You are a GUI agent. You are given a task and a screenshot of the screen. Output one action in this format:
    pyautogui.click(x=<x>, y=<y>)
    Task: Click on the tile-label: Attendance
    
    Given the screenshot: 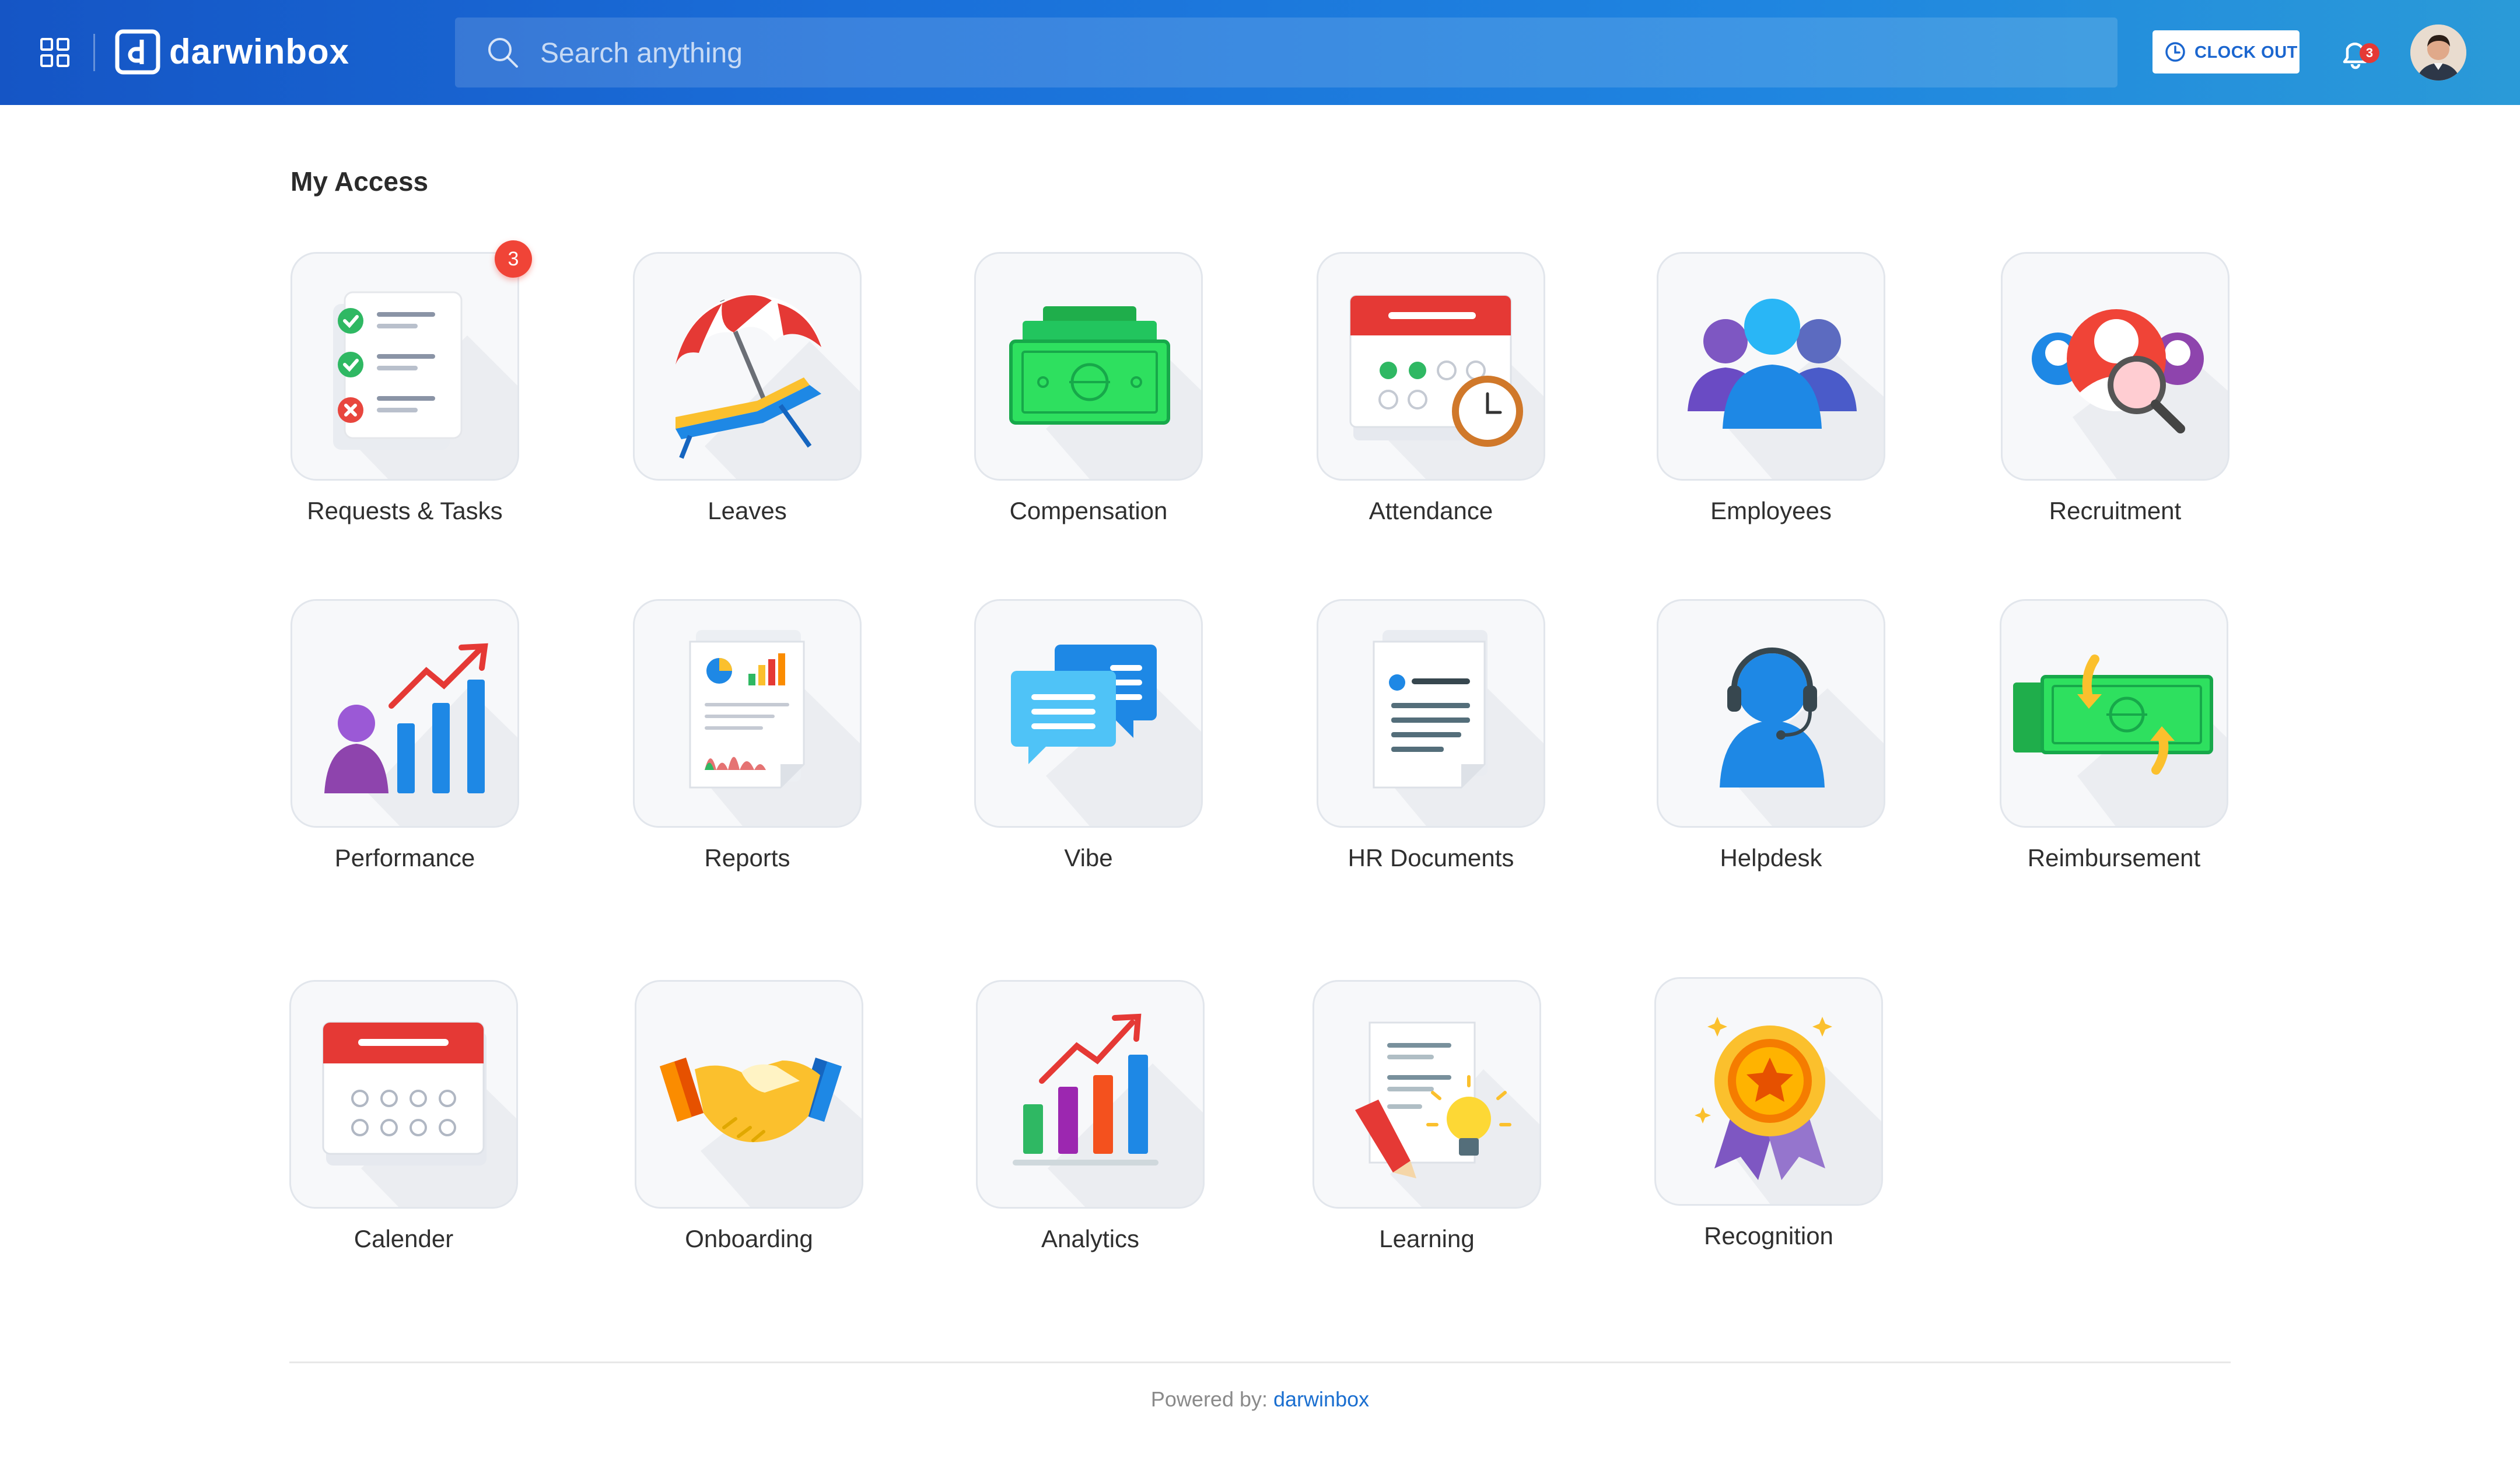 What is the action you would take?
    pyautogui.click(x=1430, y=510)
    